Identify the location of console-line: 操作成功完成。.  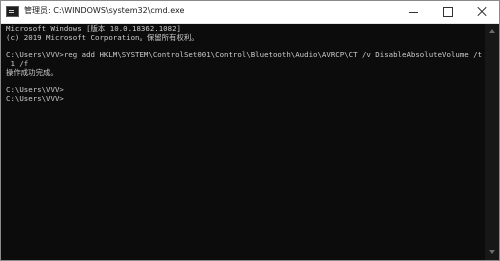
(32, 72).